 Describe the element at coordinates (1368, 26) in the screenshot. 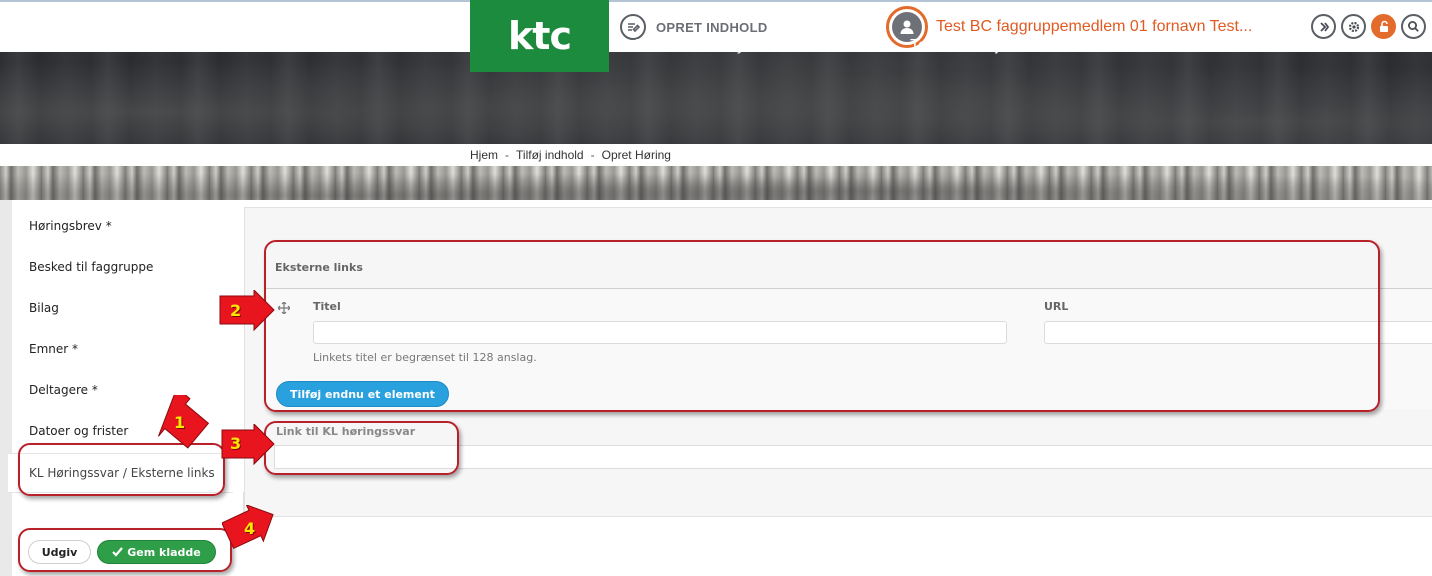

I see `toolbar-icons` at that location.